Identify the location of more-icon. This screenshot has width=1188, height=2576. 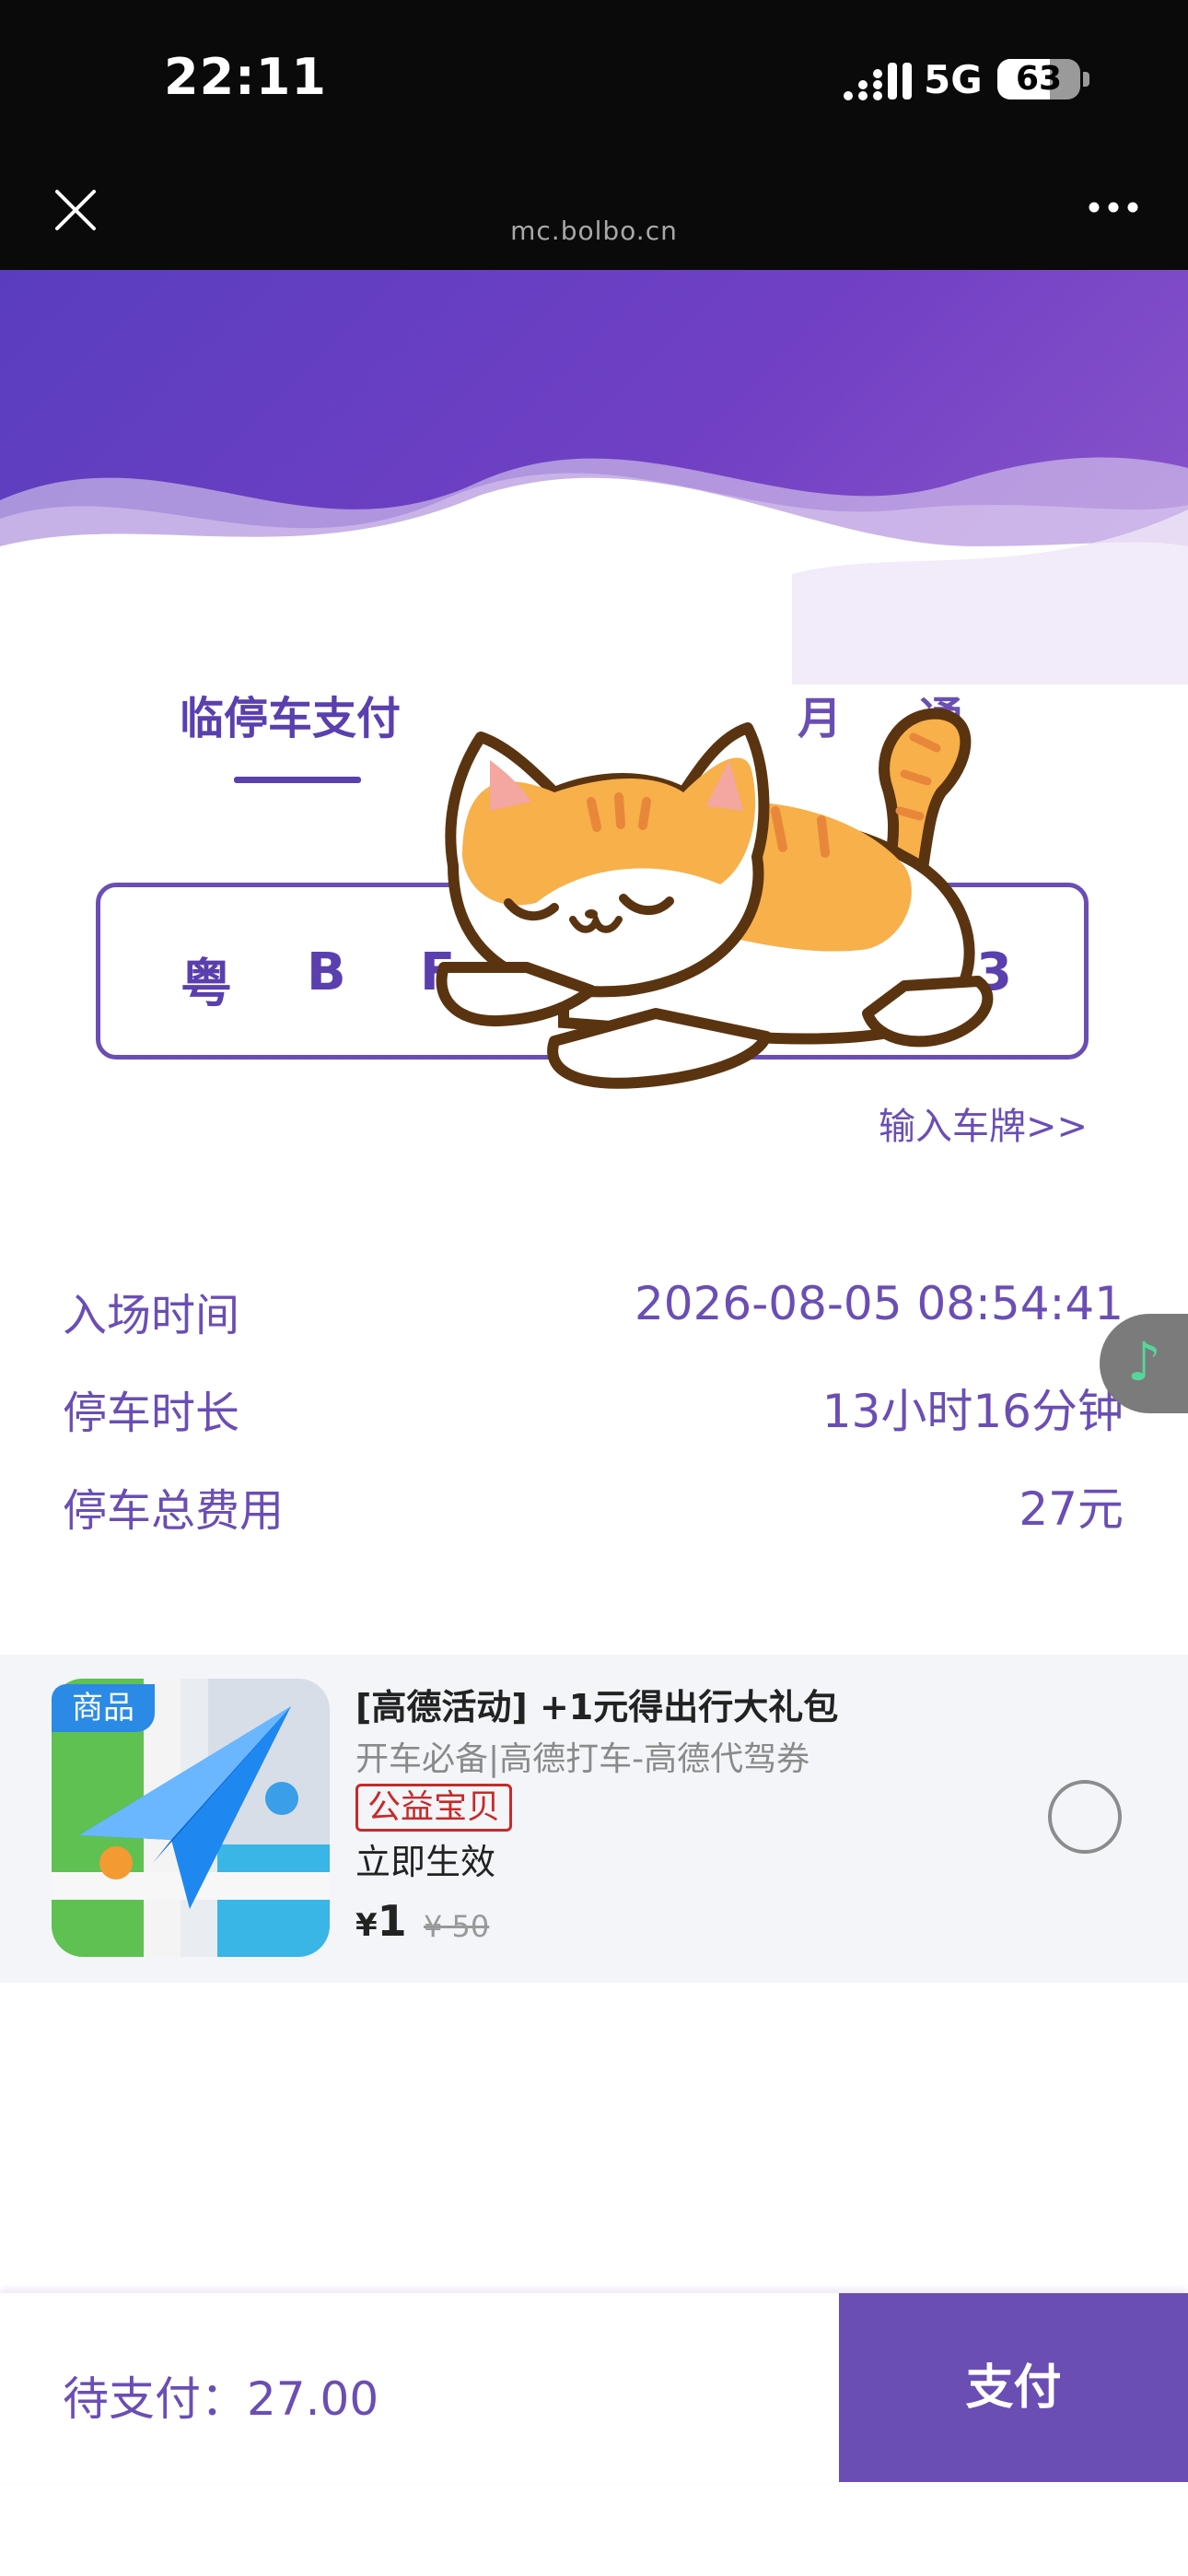
(1113, 207).